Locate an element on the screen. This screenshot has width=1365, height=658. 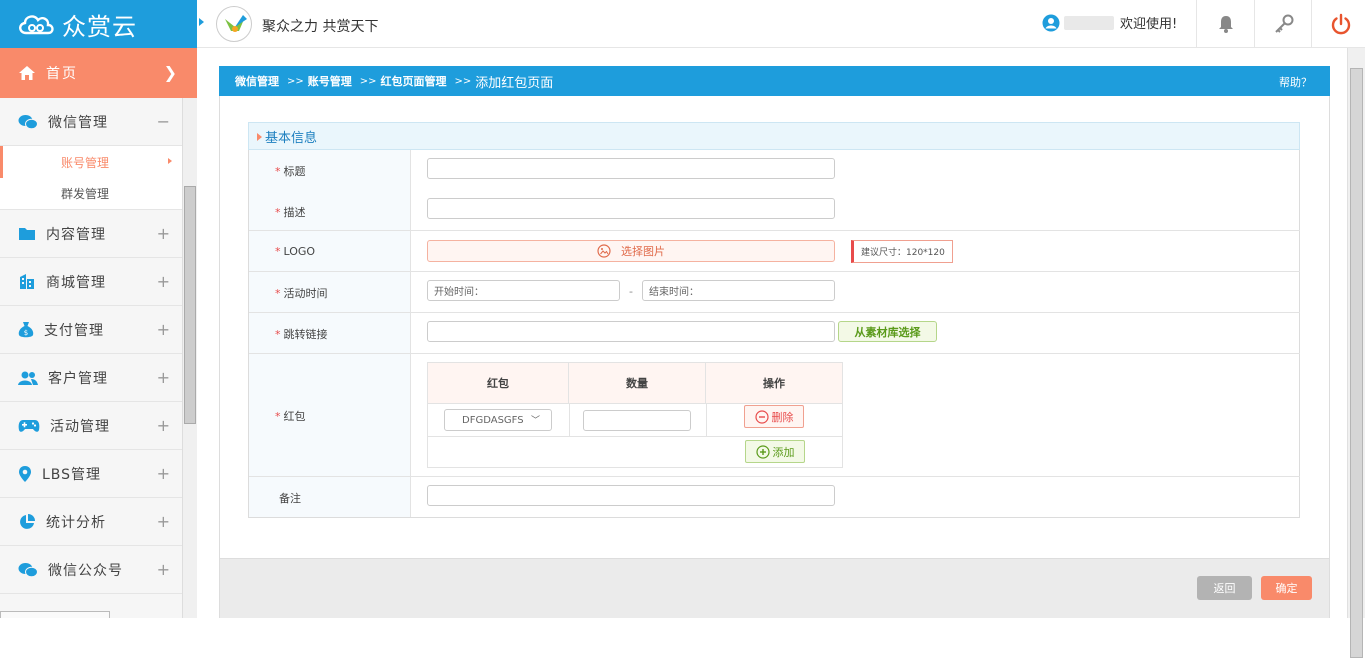
sidebar-item-home: 首页 ❯ is located at coordinates (98, 73).